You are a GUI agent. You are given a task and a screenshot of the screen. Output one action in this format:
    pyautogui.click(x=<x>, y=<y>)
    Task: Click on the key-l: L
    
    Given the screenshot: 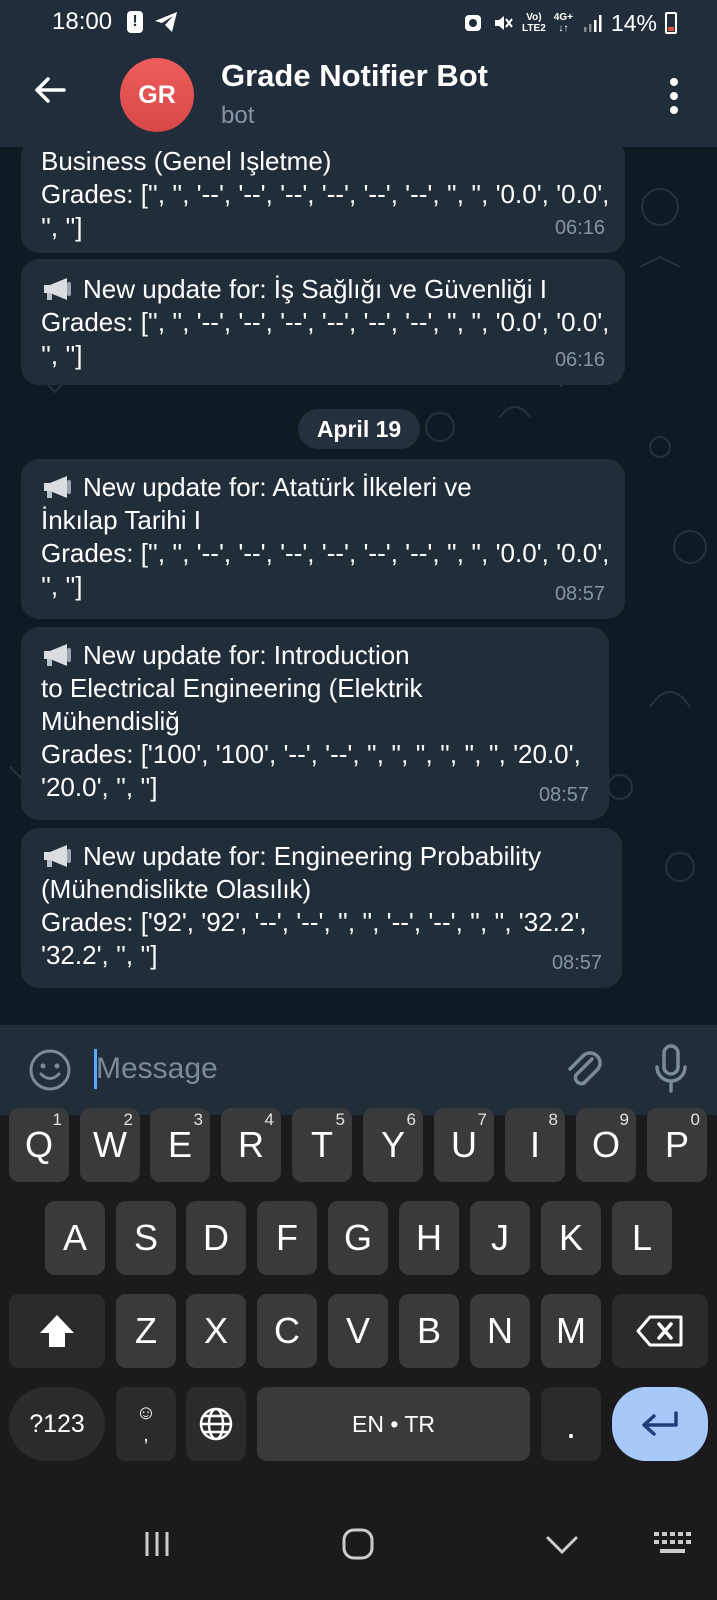 What is the action you would take?
    pyautogui.click(x=642, y=1238)
    